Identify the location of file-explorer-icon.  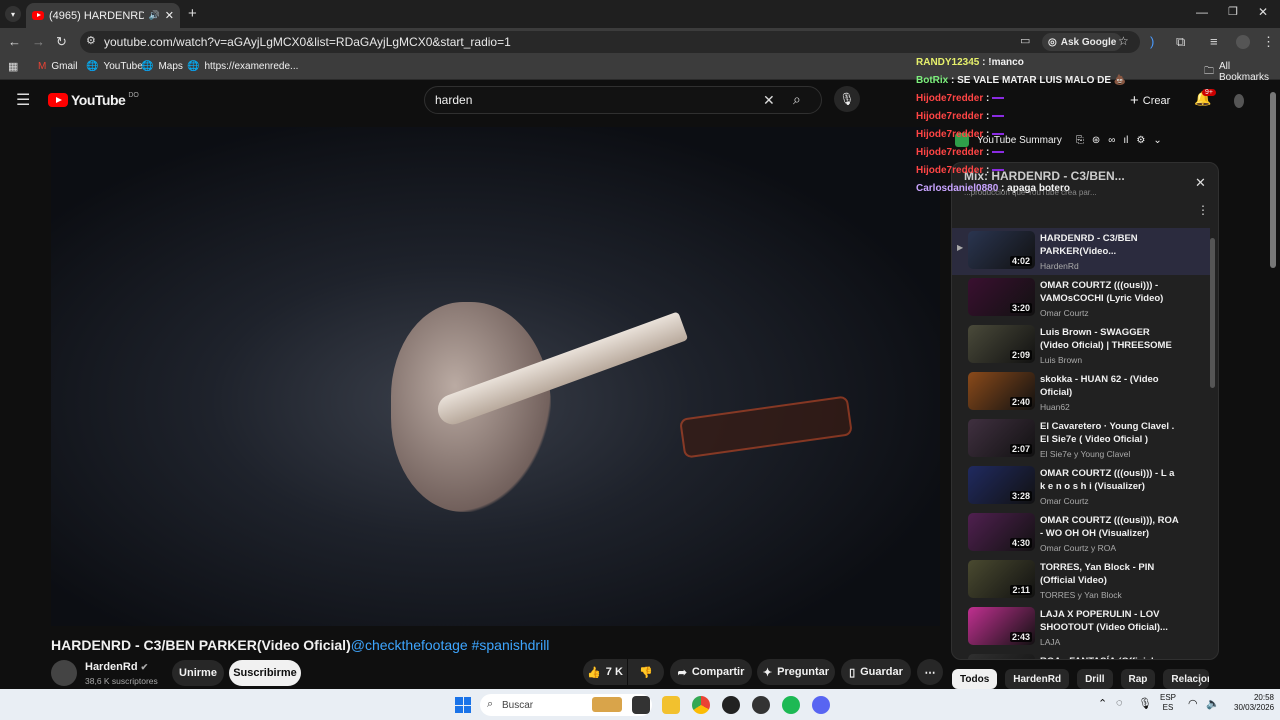
(671, 705).